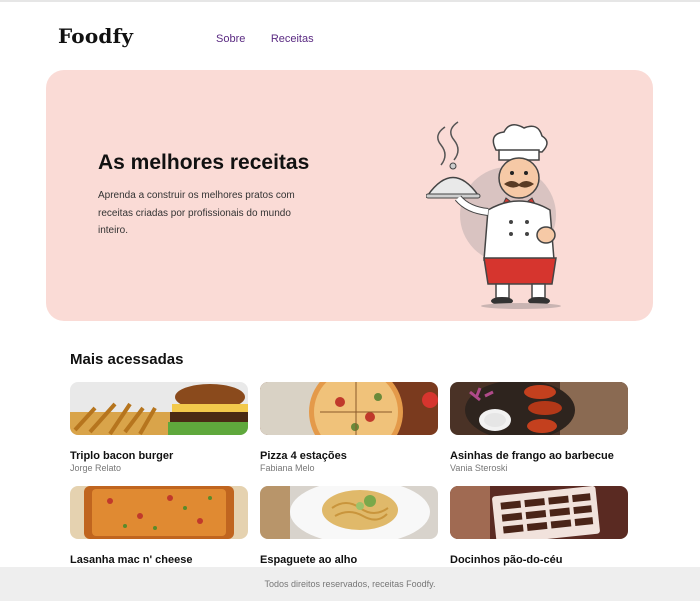  I want to click on recipe-image-burger, so click(159, 408).